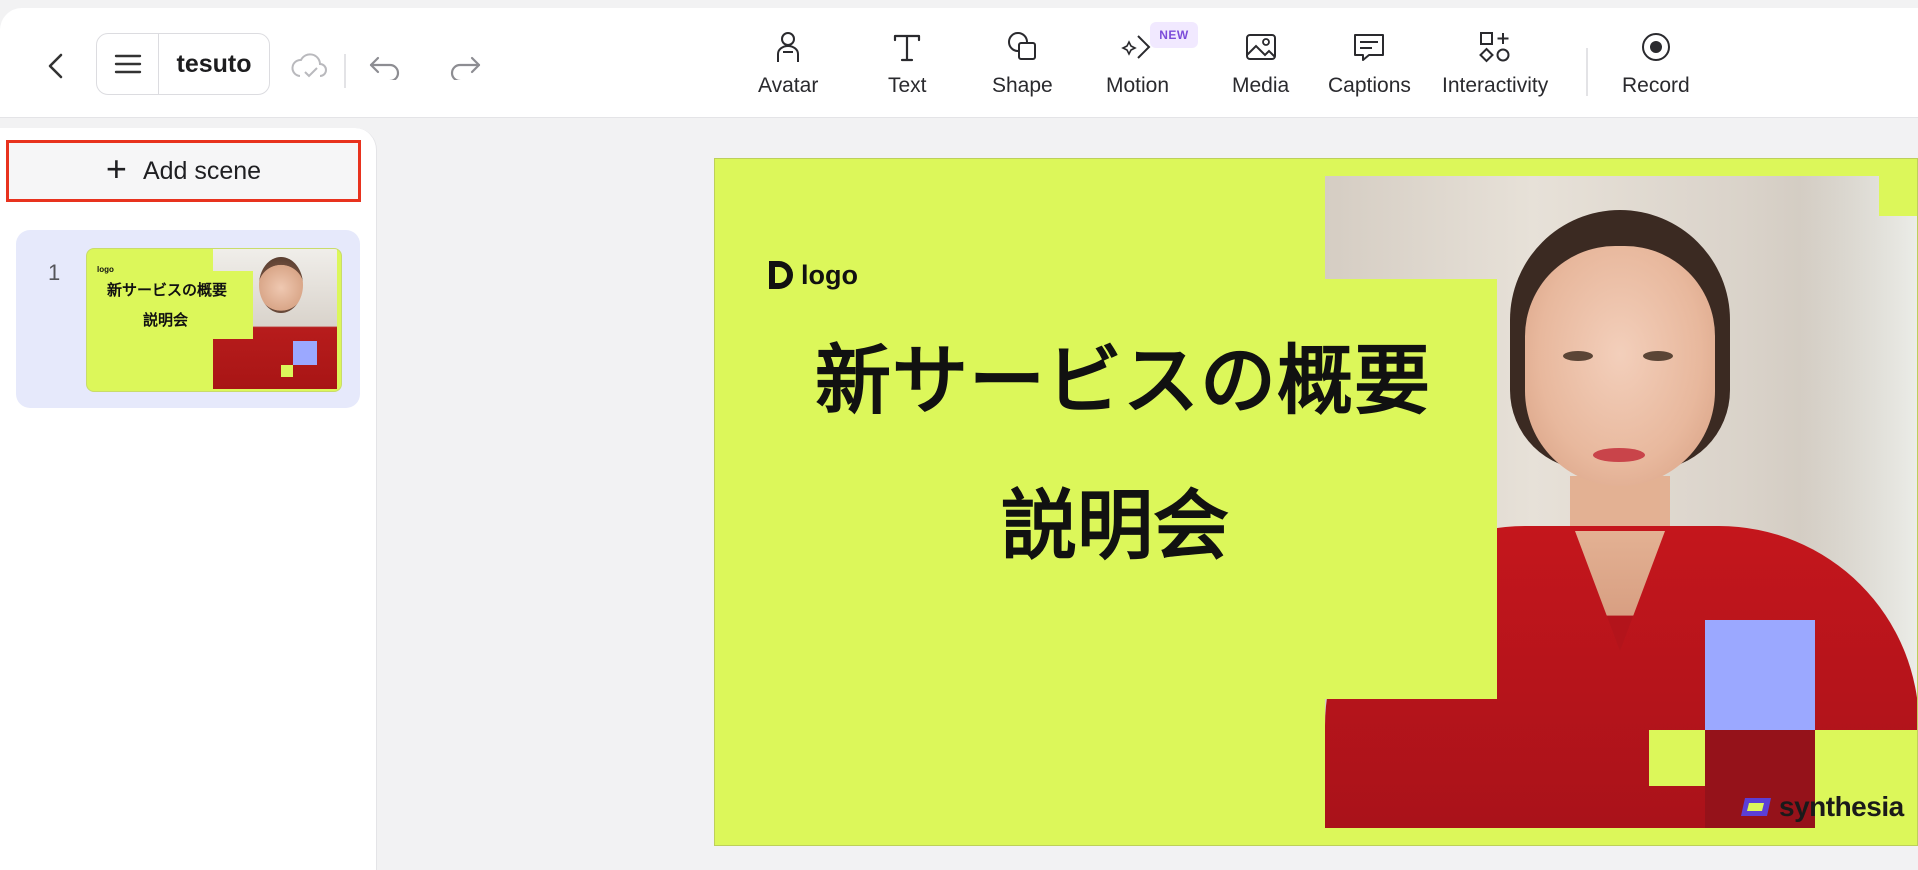  What do you see at coordinates (1756, 807) in the screenshot?
I see `synthesia-logo-icon` at bounding box center [1756, 807].